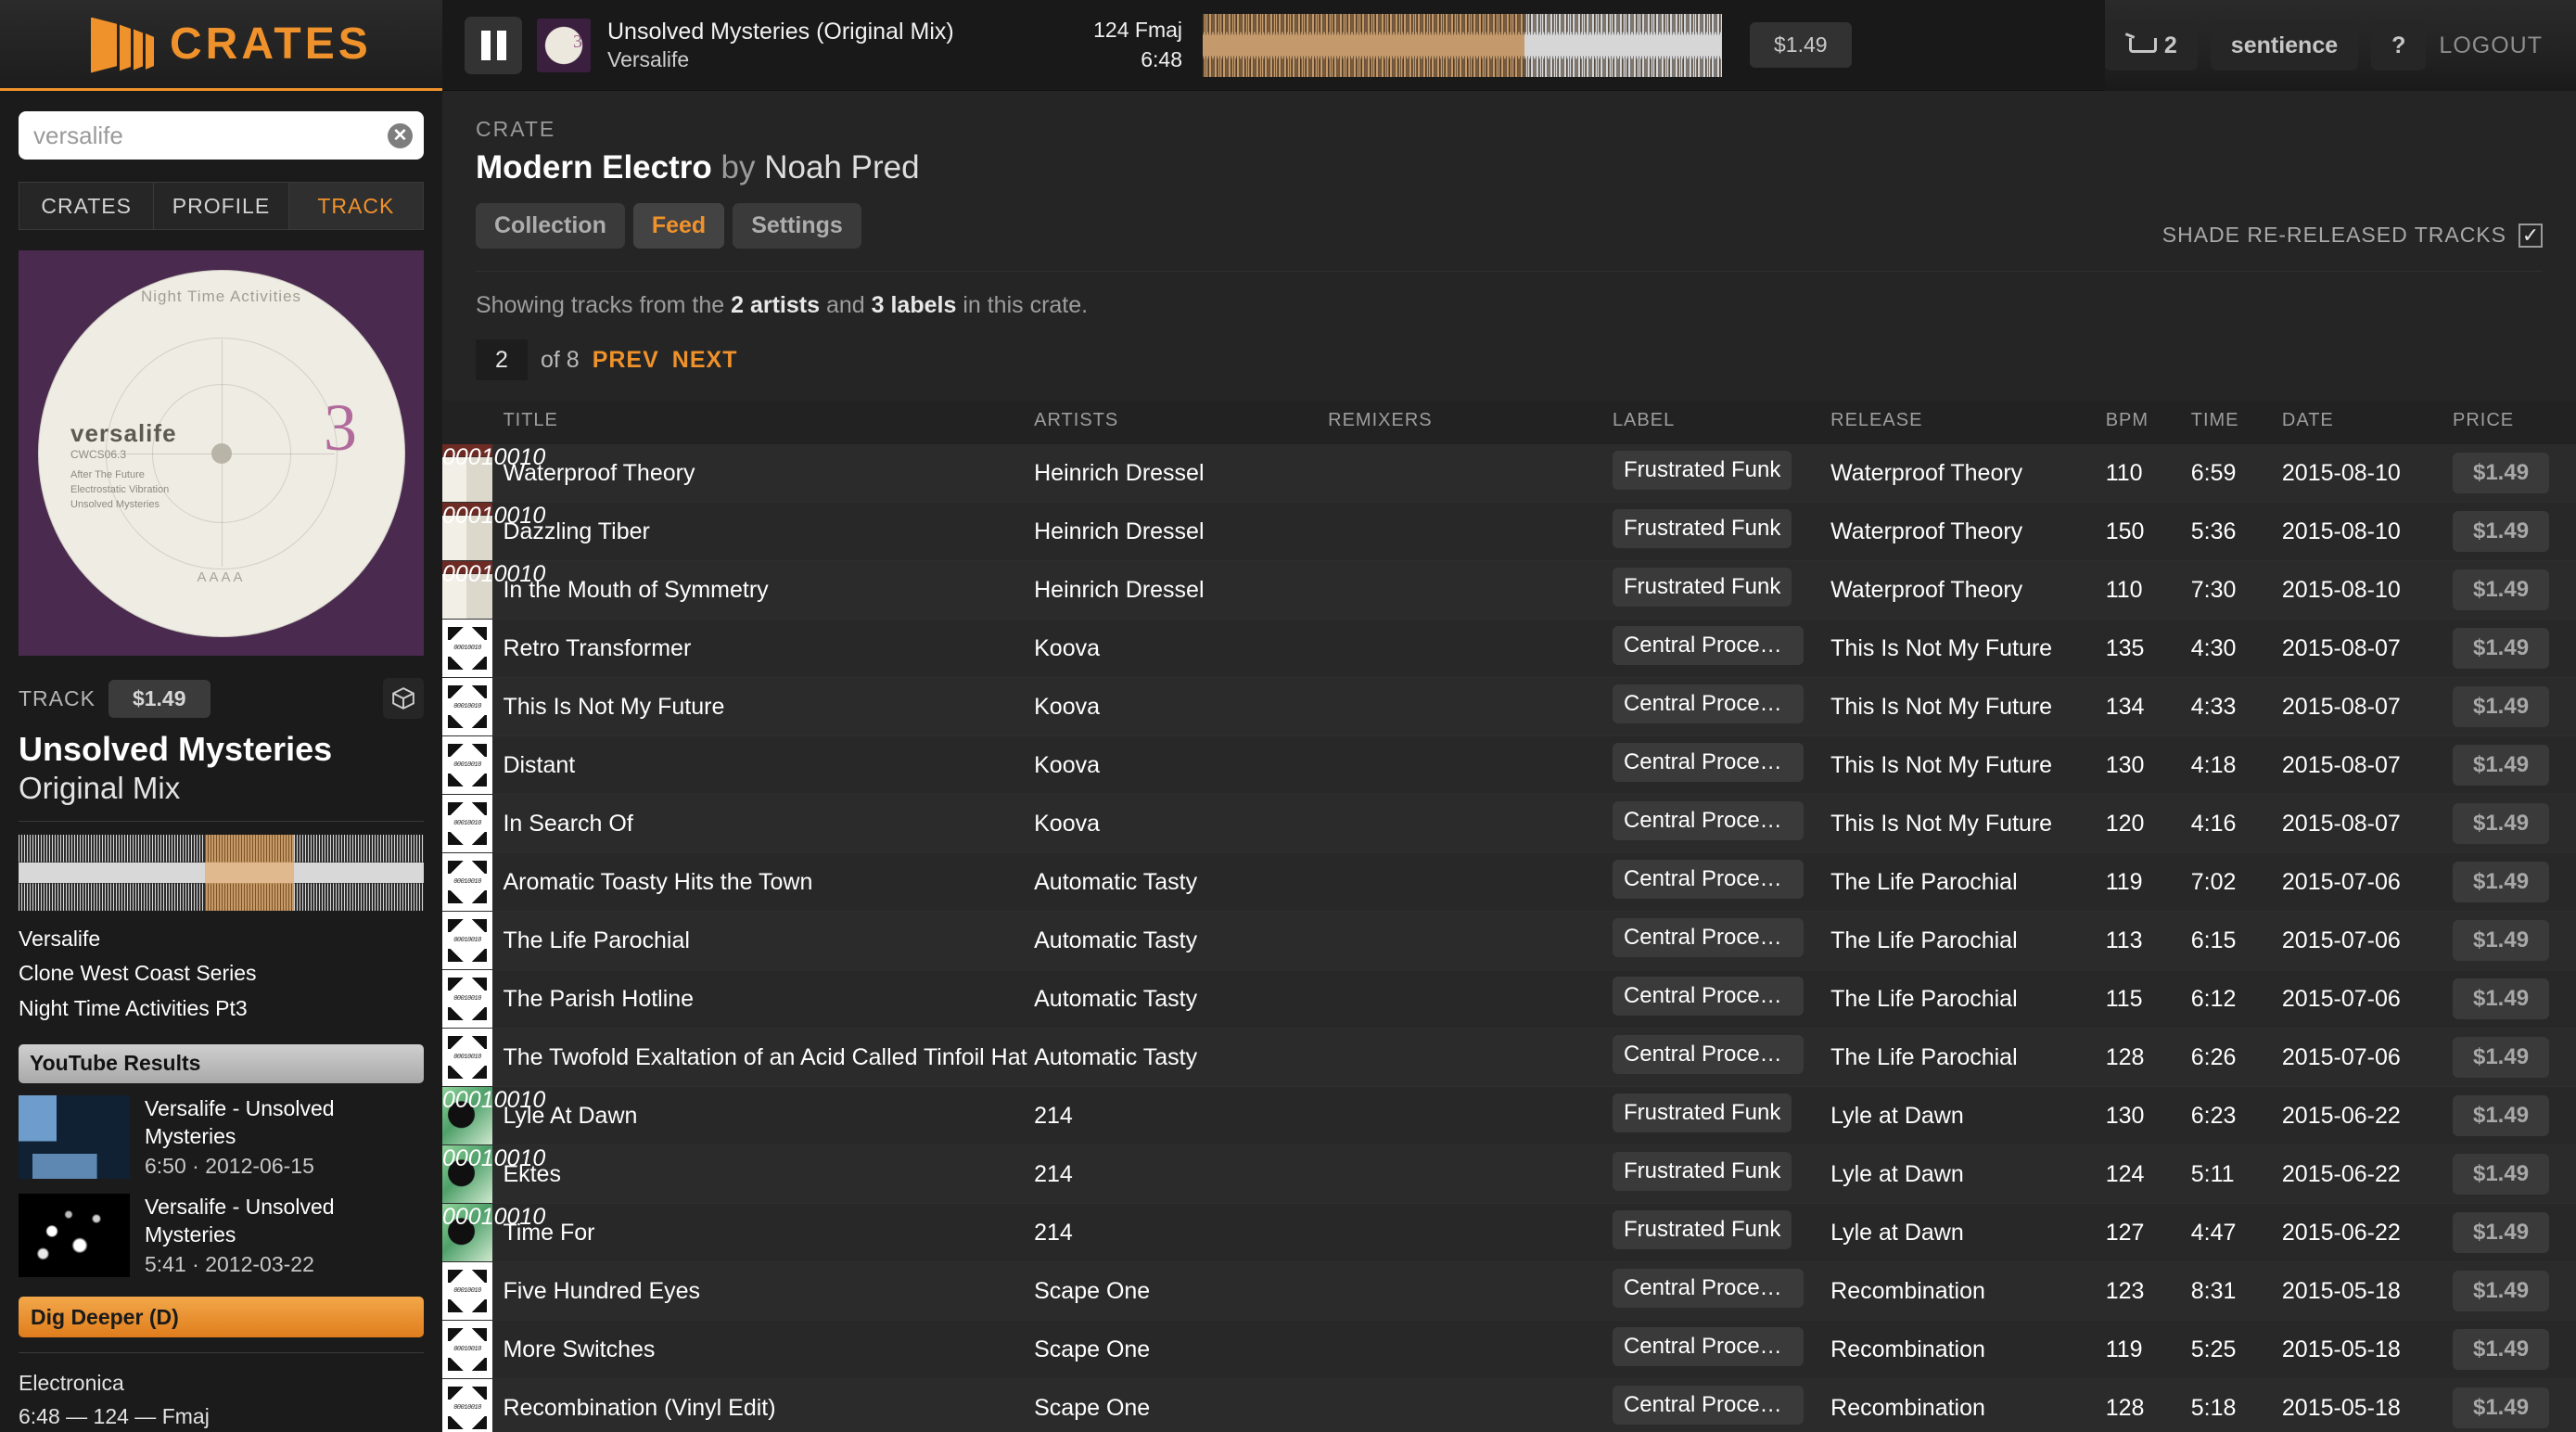  I want to click on track-price-button: $1.49, so click(159, 698).